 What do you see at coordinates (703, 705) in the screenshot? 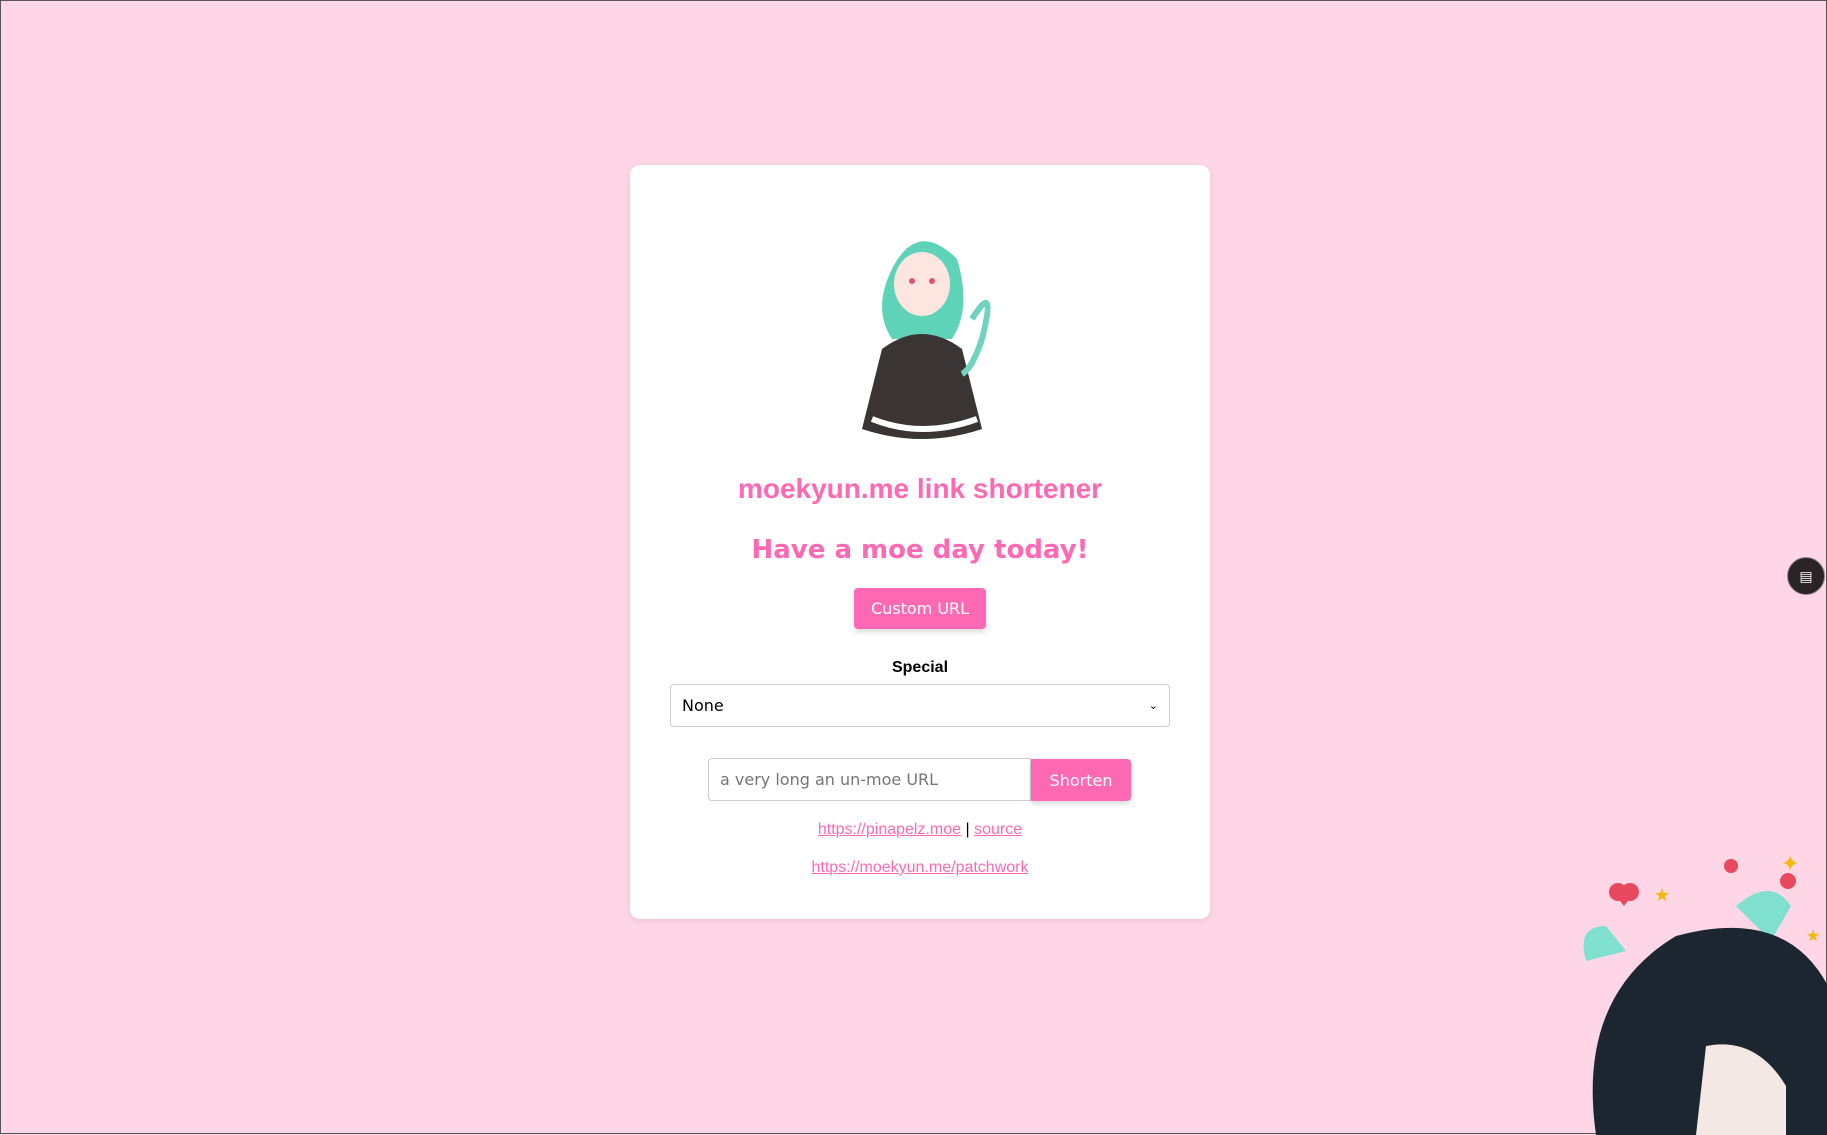
I see `special-selected-value: None` at bounding box center [703, 705].